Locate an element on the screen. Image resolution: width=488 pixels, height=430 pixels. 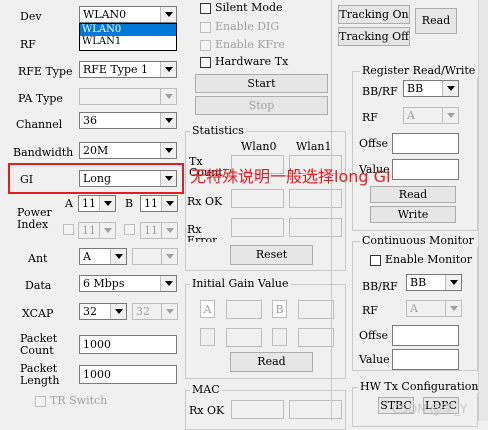
mac-rx-ok-wlan1-field is located at coordinates (315, 409).